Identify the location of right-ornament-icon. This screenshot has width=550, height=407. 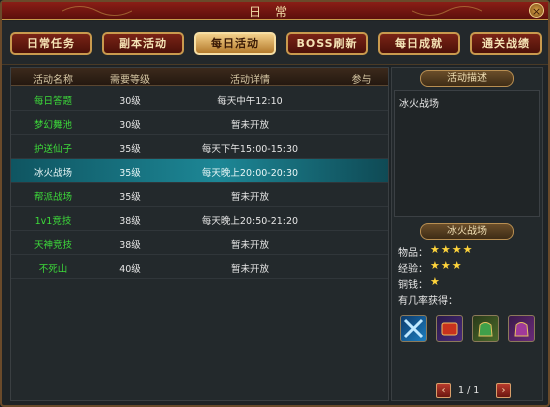
(447, 11).